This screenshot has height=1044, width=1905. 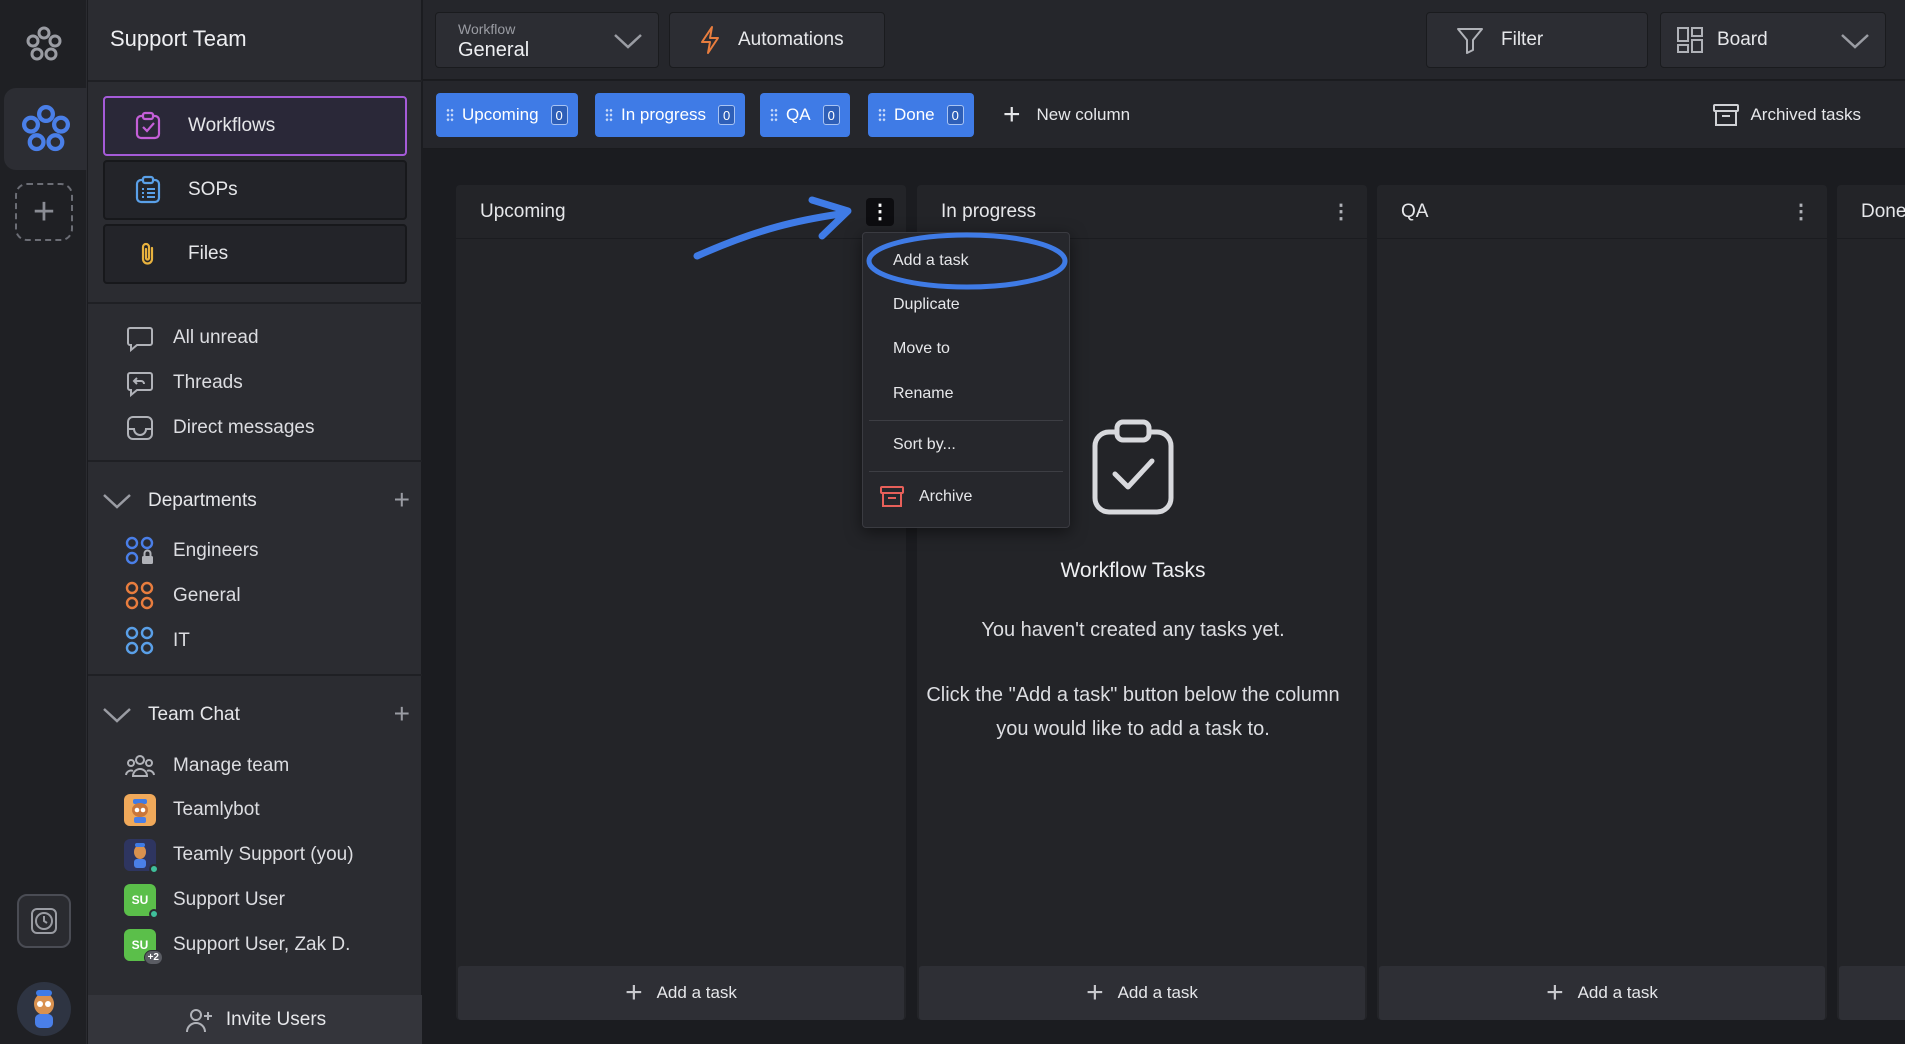 I want to click on group-icon, so click(x=140, y=596).